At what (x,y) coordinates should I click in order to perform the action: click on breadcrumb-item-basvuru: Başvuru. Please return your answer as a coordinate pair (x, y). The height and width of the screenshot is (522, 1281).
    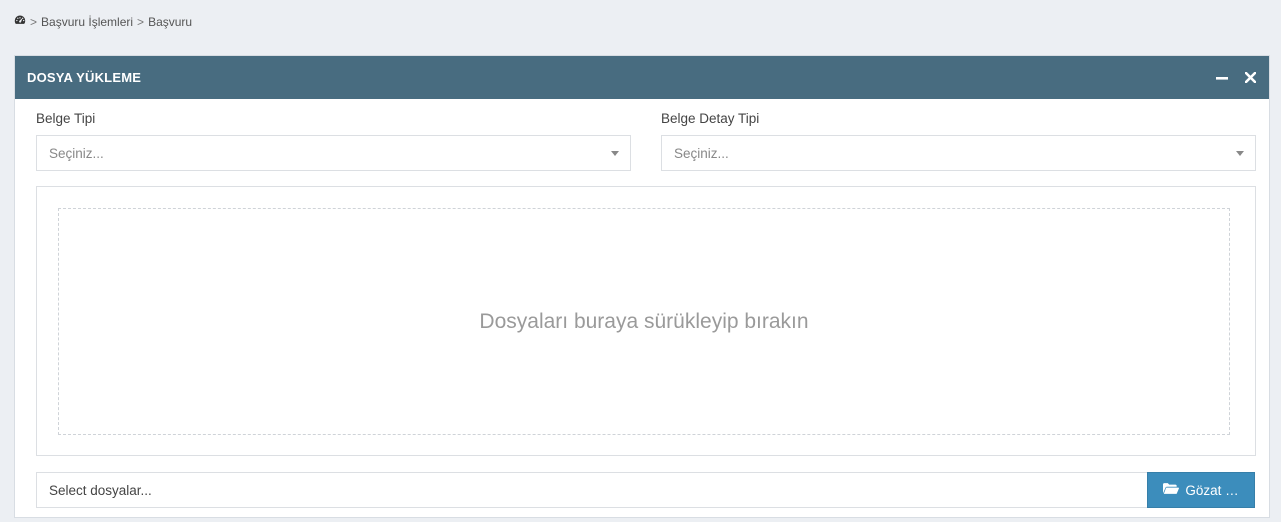
    Looking at the image, I should click on (170, 21).